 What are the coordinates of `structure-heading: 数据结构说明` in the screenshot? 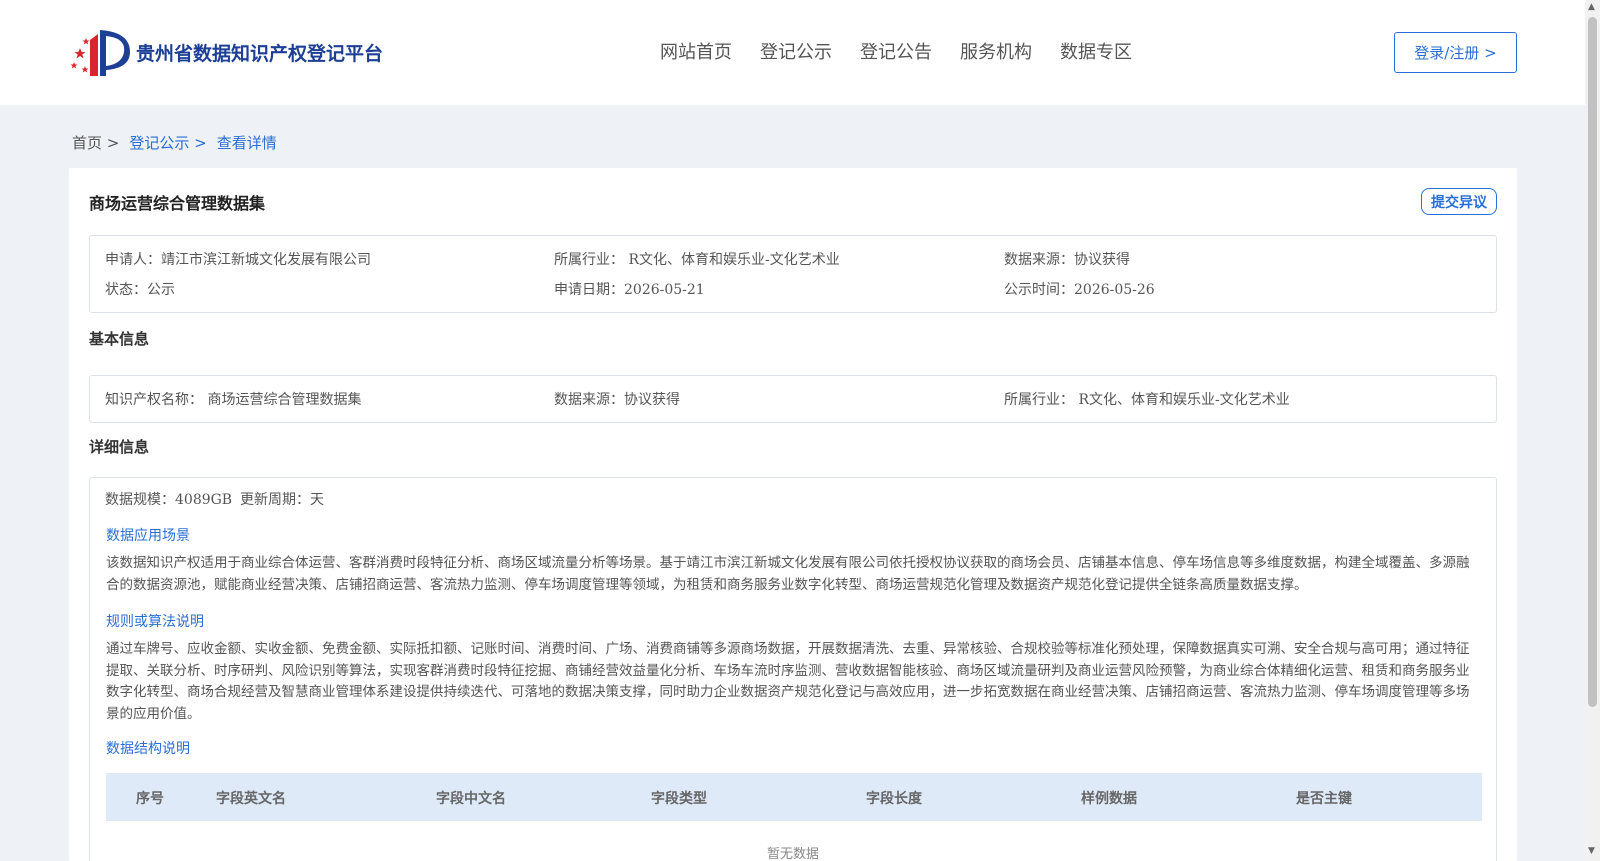 It's located at (148, 749).